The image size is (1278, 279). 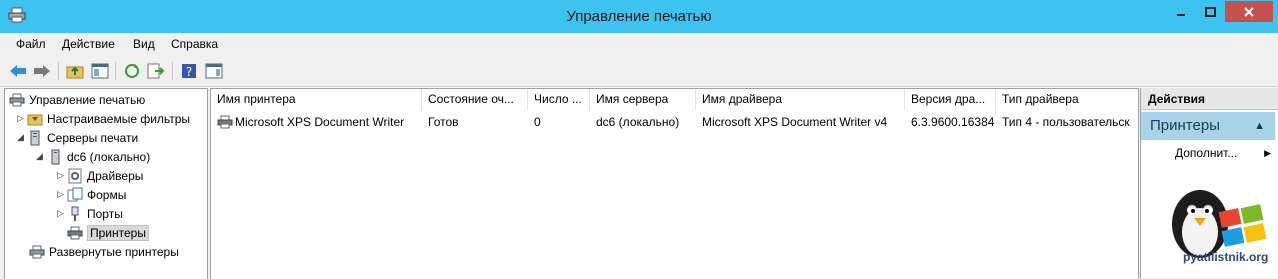 I want to click on forward-arrow-icon, so click(x=42, y=71).